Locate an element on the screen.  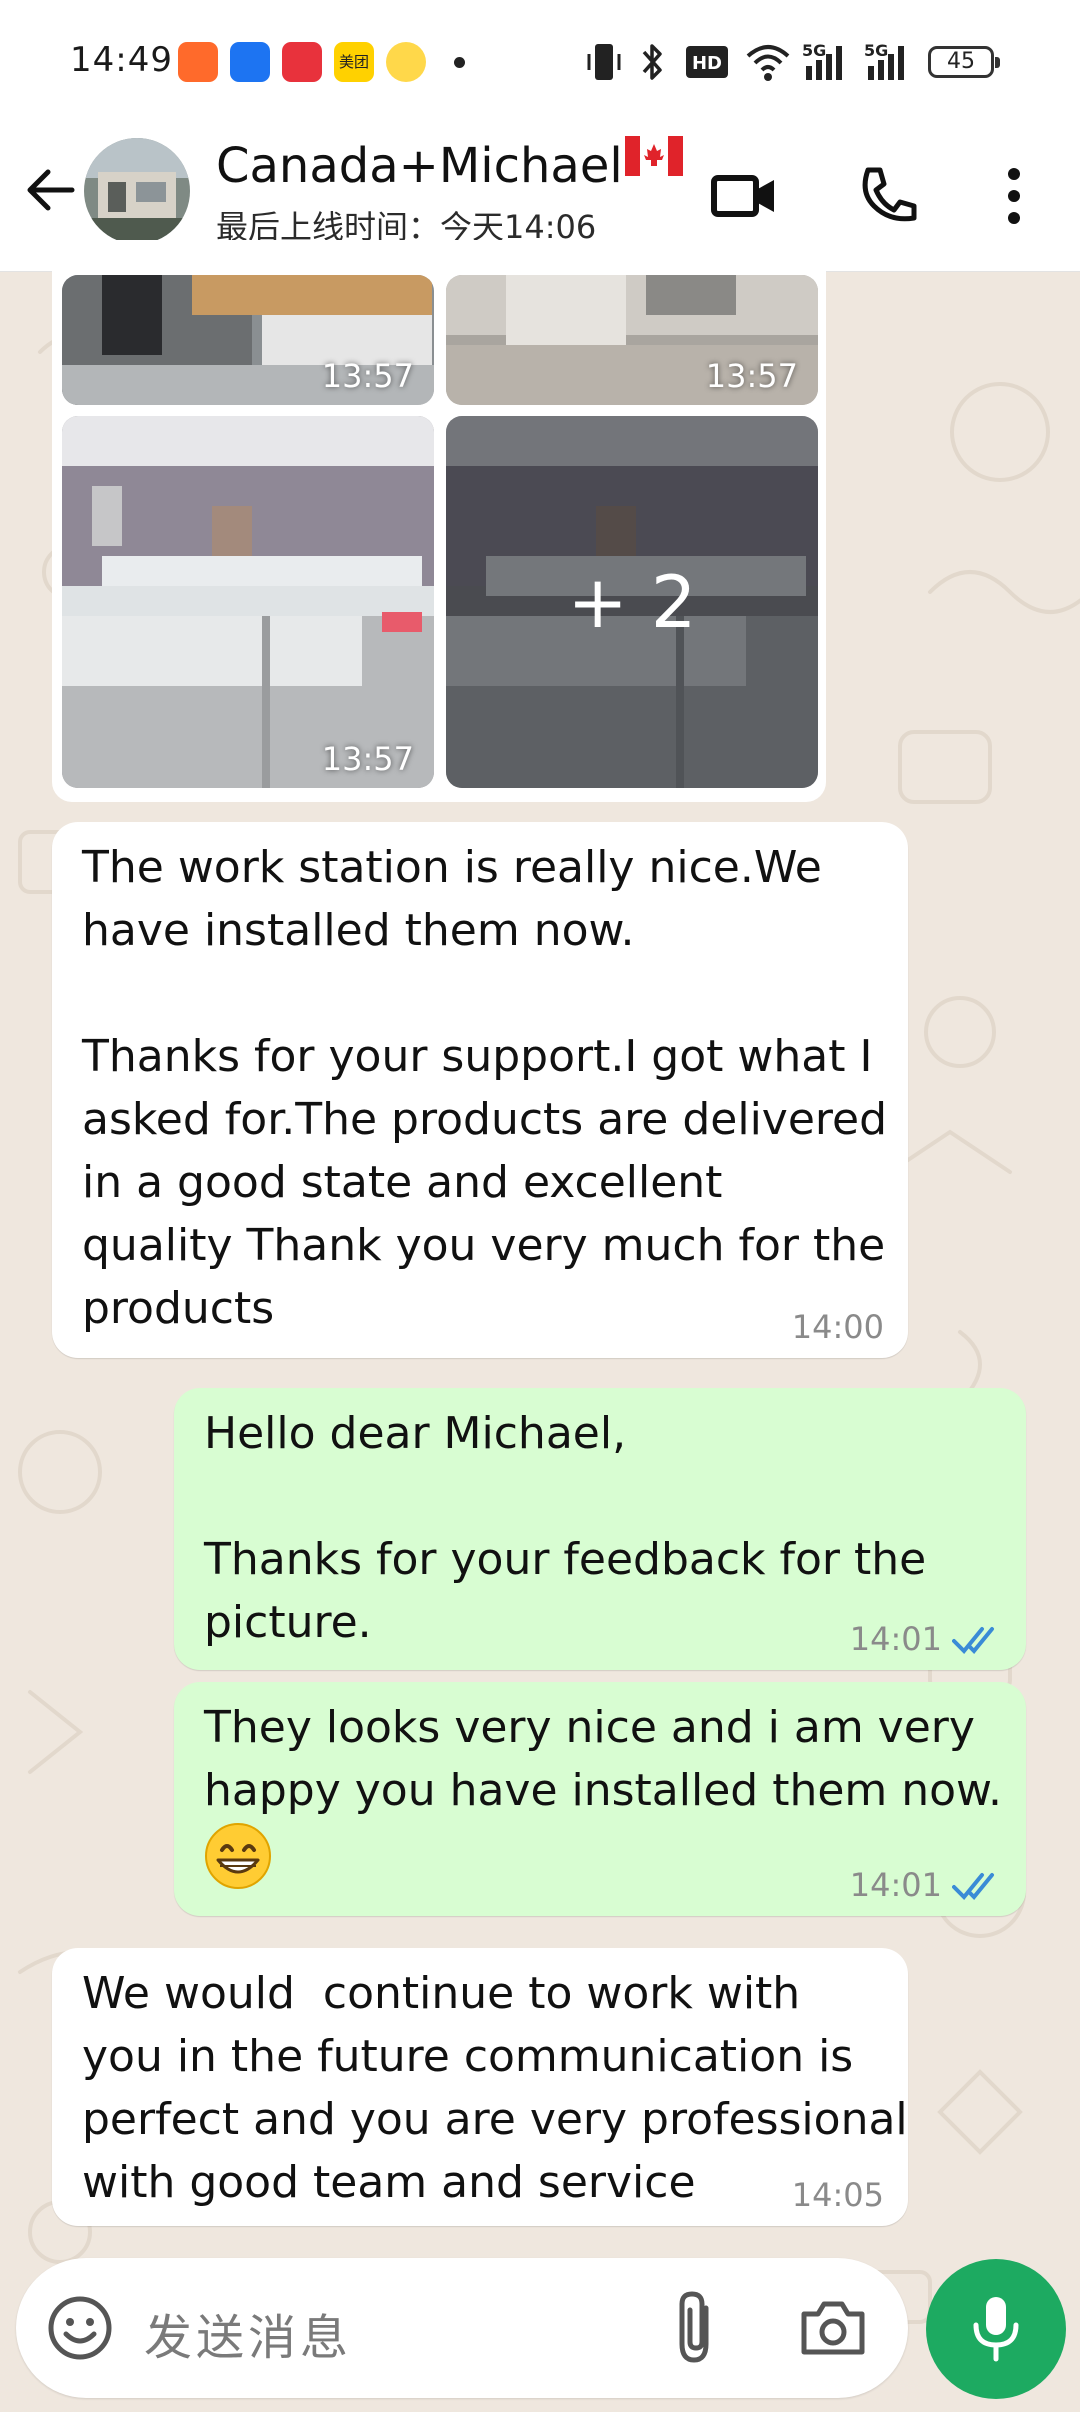
meituan-icon: 美团 is located at coordinates (354, 62).